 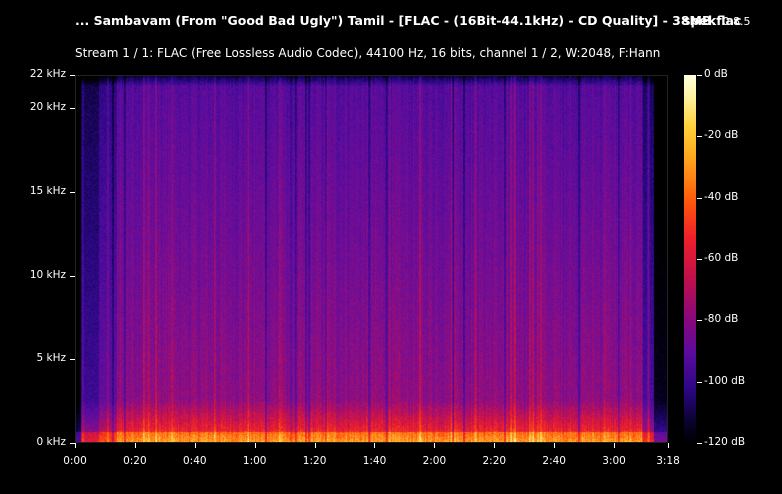 I want to click on app-name-label: spek, so click(x=700, y=20).